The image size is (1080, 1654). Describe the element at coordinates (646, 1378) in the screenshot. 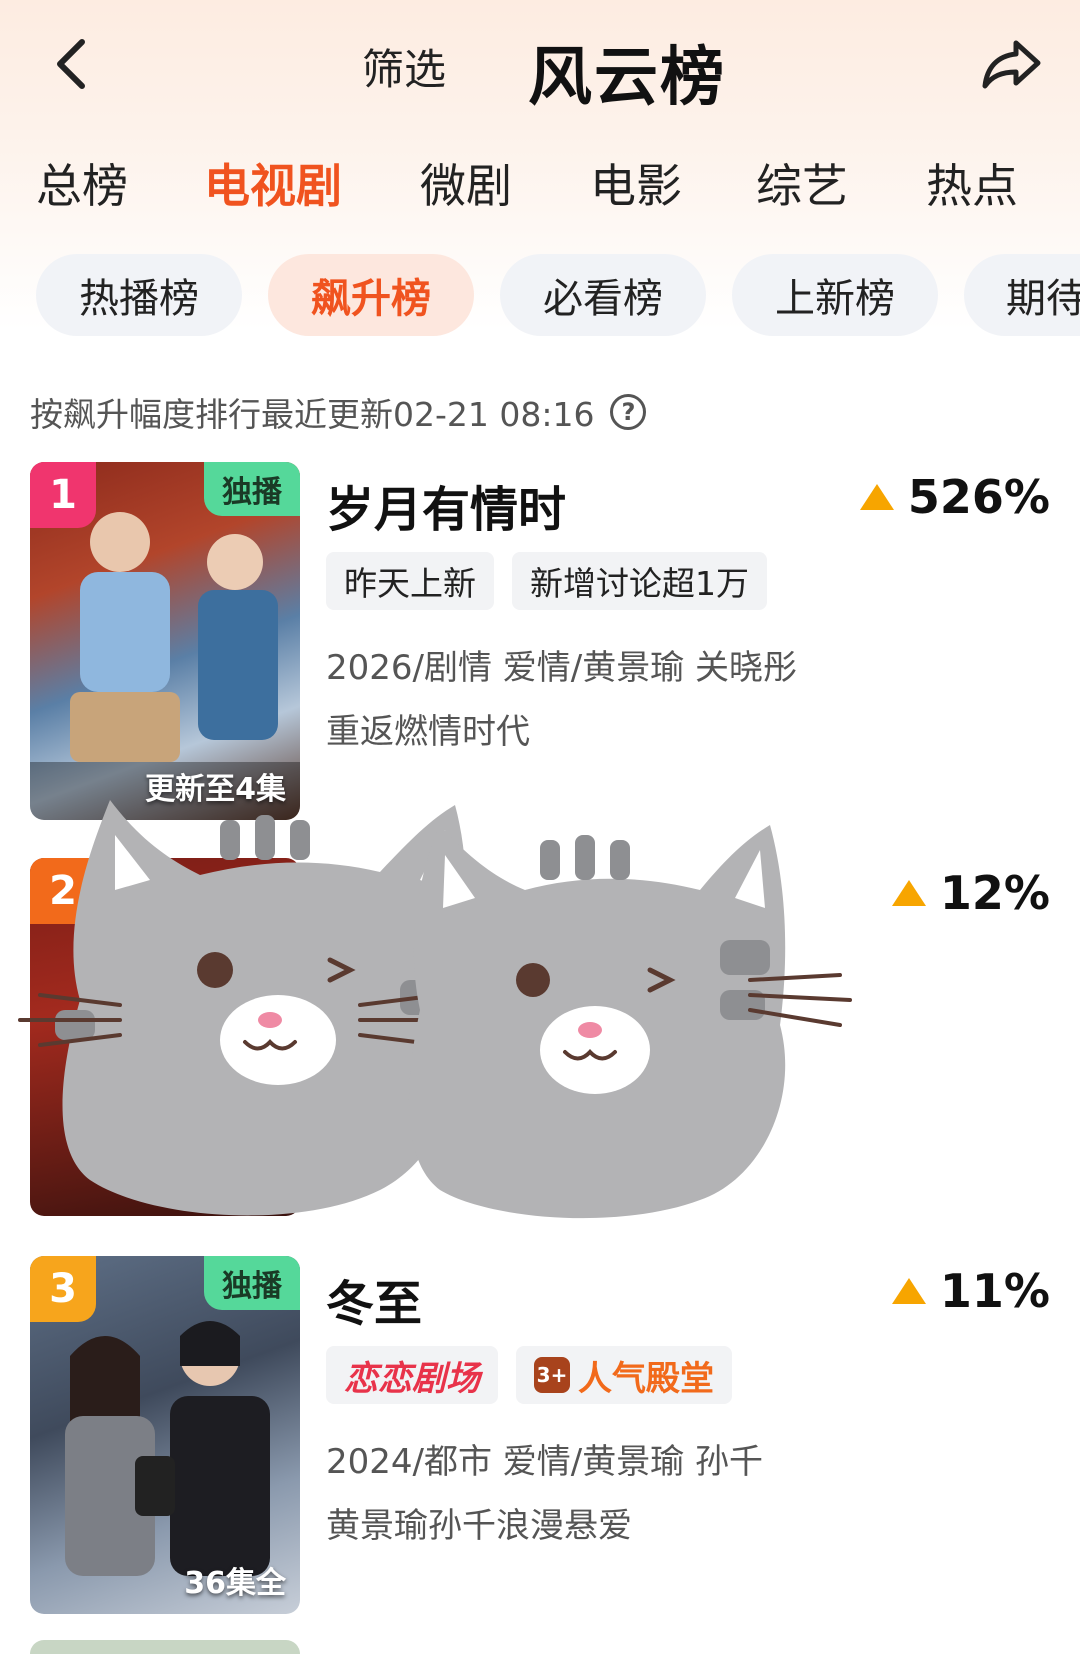

I see `popularity-tag-label: 人气殿堂` at that location.